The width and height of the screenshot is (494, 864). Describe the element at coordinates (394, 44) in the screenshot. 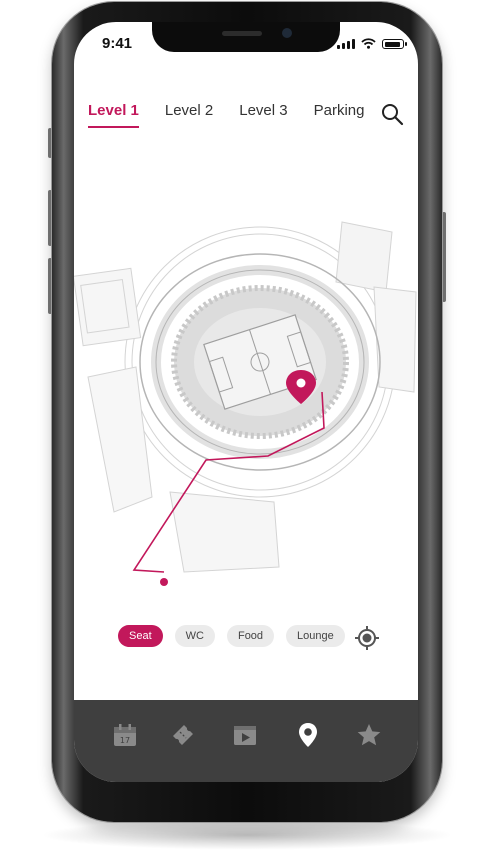

I see `battery-icon` at that location.